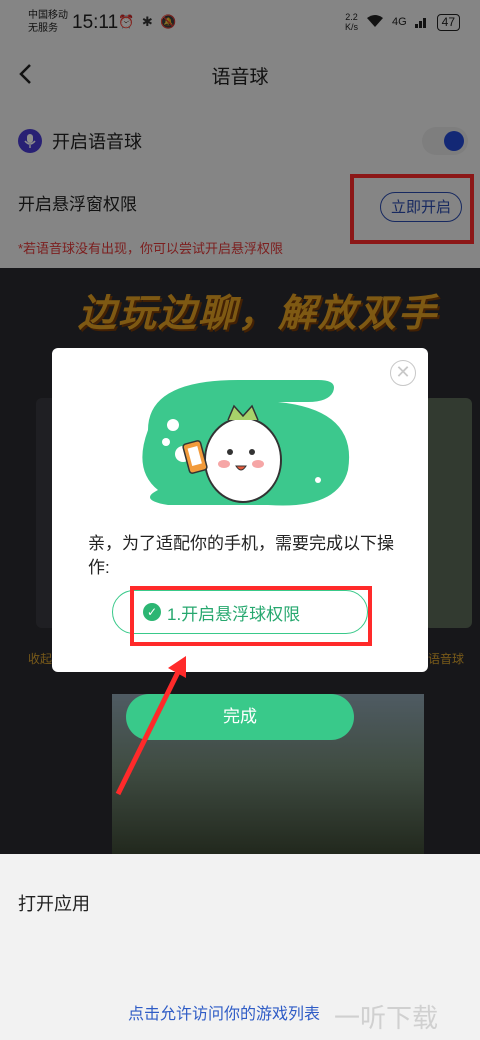 The height and width of the screenshot is (1040, 480). I want to click on watermark: 一听下载, so click(386, 1018).